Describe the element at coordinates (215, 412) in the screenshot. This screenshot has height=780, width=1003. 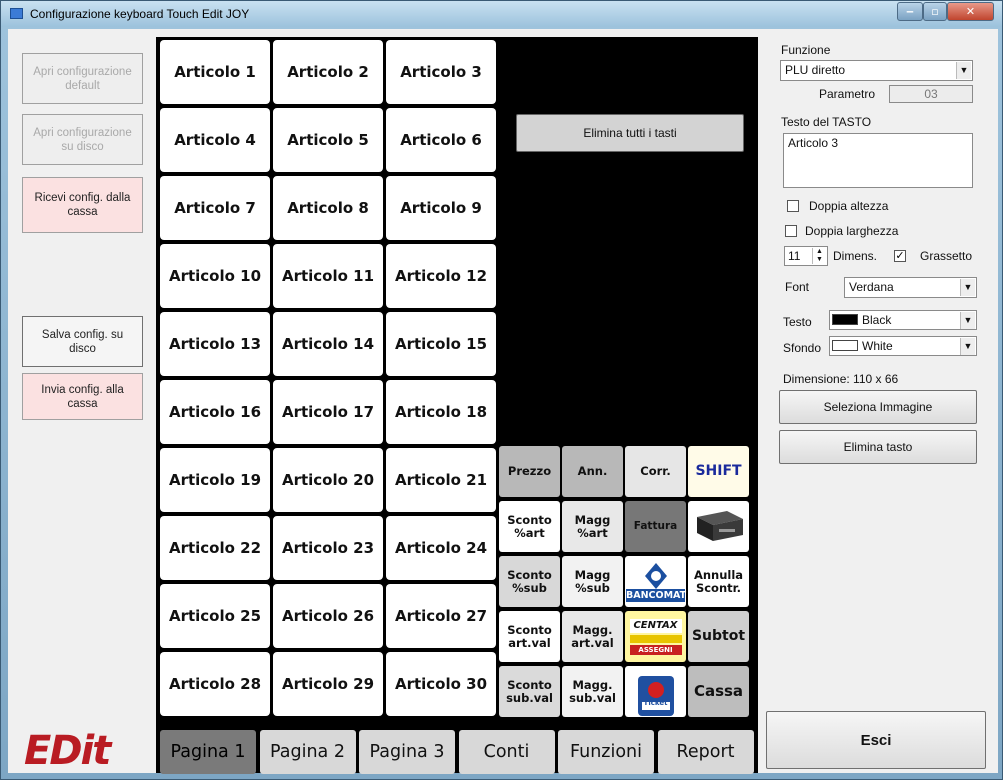
I see `article-key: Articolo 16` at that location.